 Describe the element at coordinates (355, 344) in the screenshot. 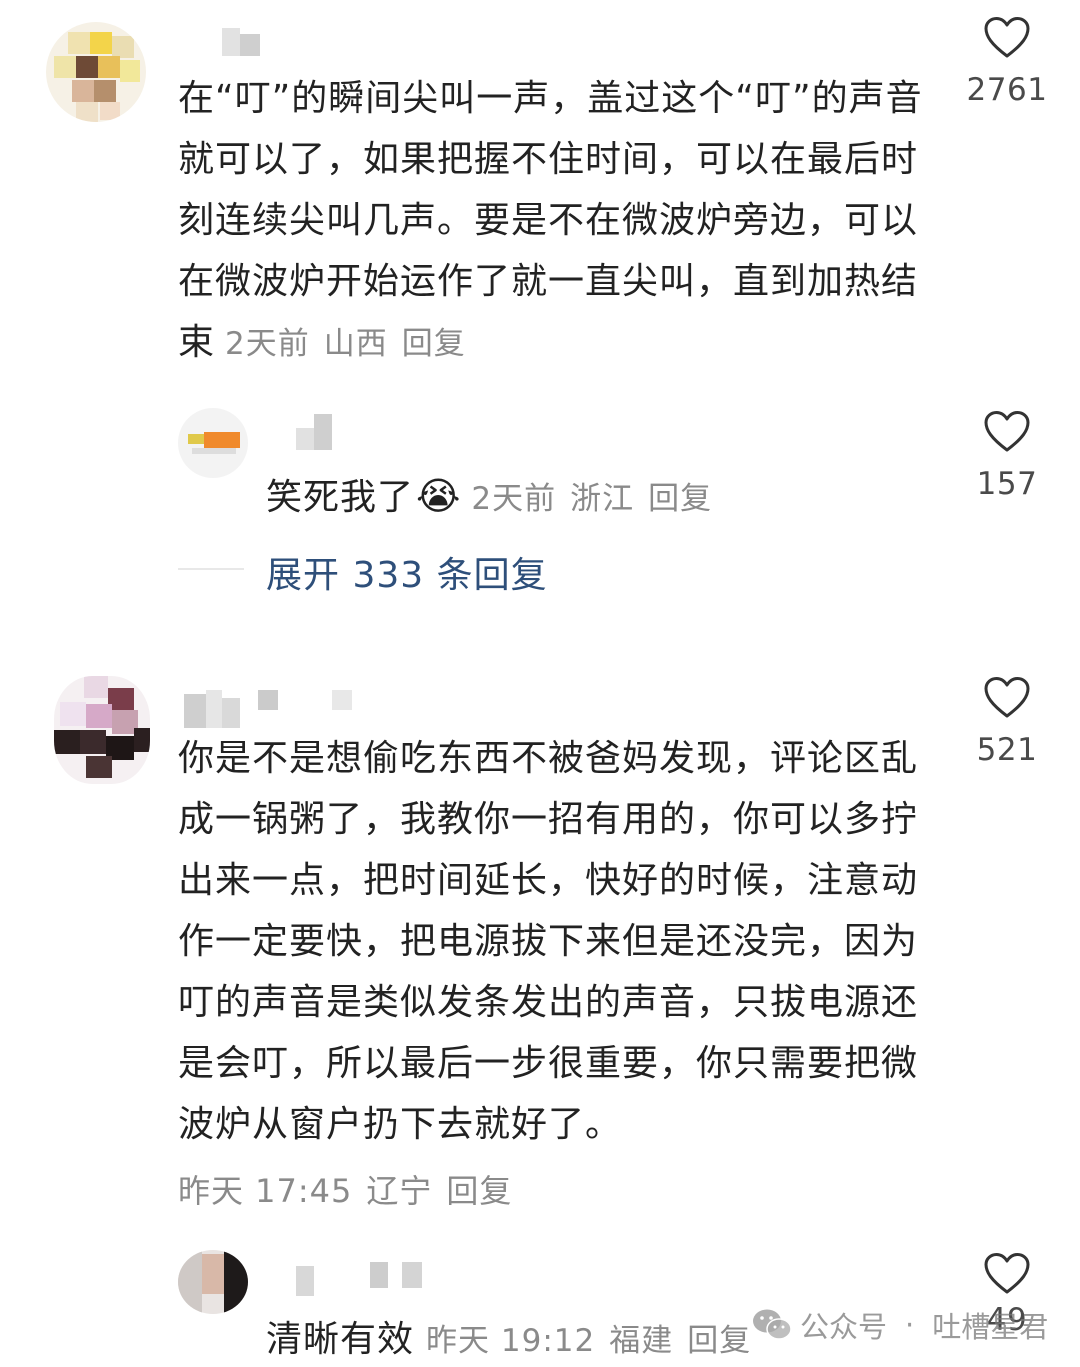

I see `comment-location: 山西` at that location.